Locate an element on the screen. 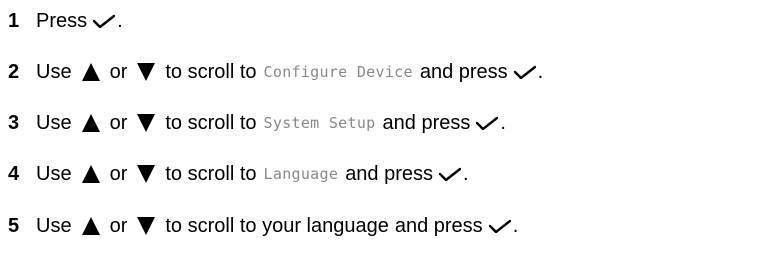 Image resolution: width=768 pixels, height=262 pixels. step-number: 1 is located at coordinates (14, 20).